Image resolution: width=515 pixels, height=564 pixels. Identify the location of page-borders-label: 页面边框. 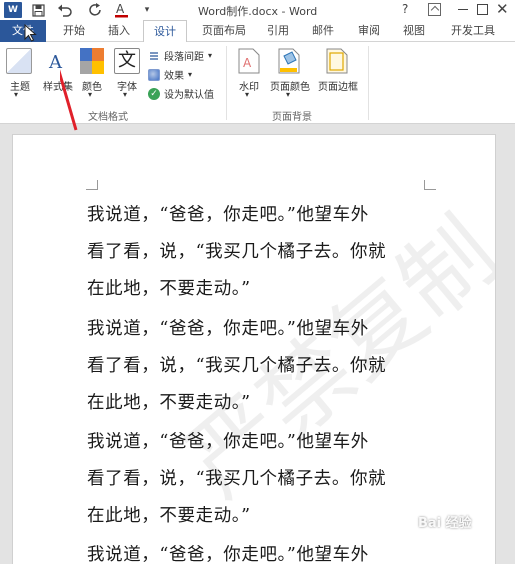
(338, 87).